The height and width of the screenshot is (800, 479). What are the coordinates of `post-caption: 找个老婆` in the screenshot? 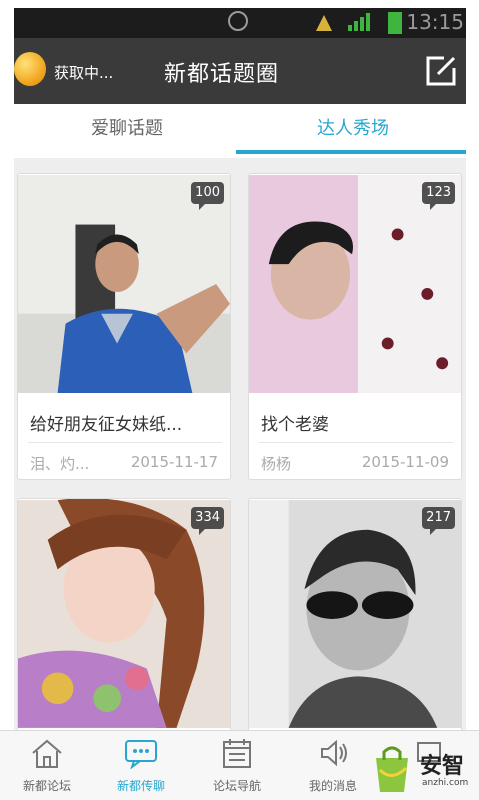 It's located at (295, 425).